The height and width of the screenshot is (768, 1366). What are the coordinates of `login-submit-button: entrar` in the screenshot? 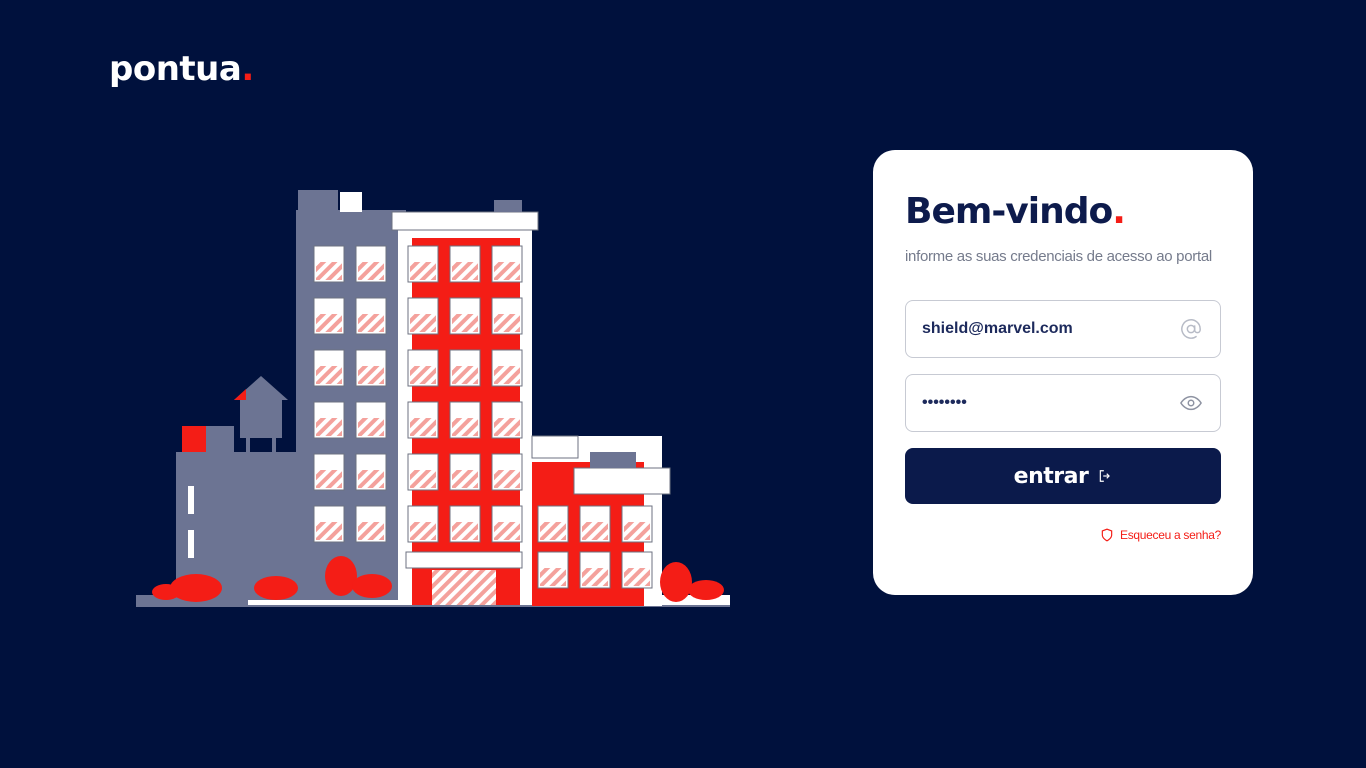 It's located at (1063, 476).